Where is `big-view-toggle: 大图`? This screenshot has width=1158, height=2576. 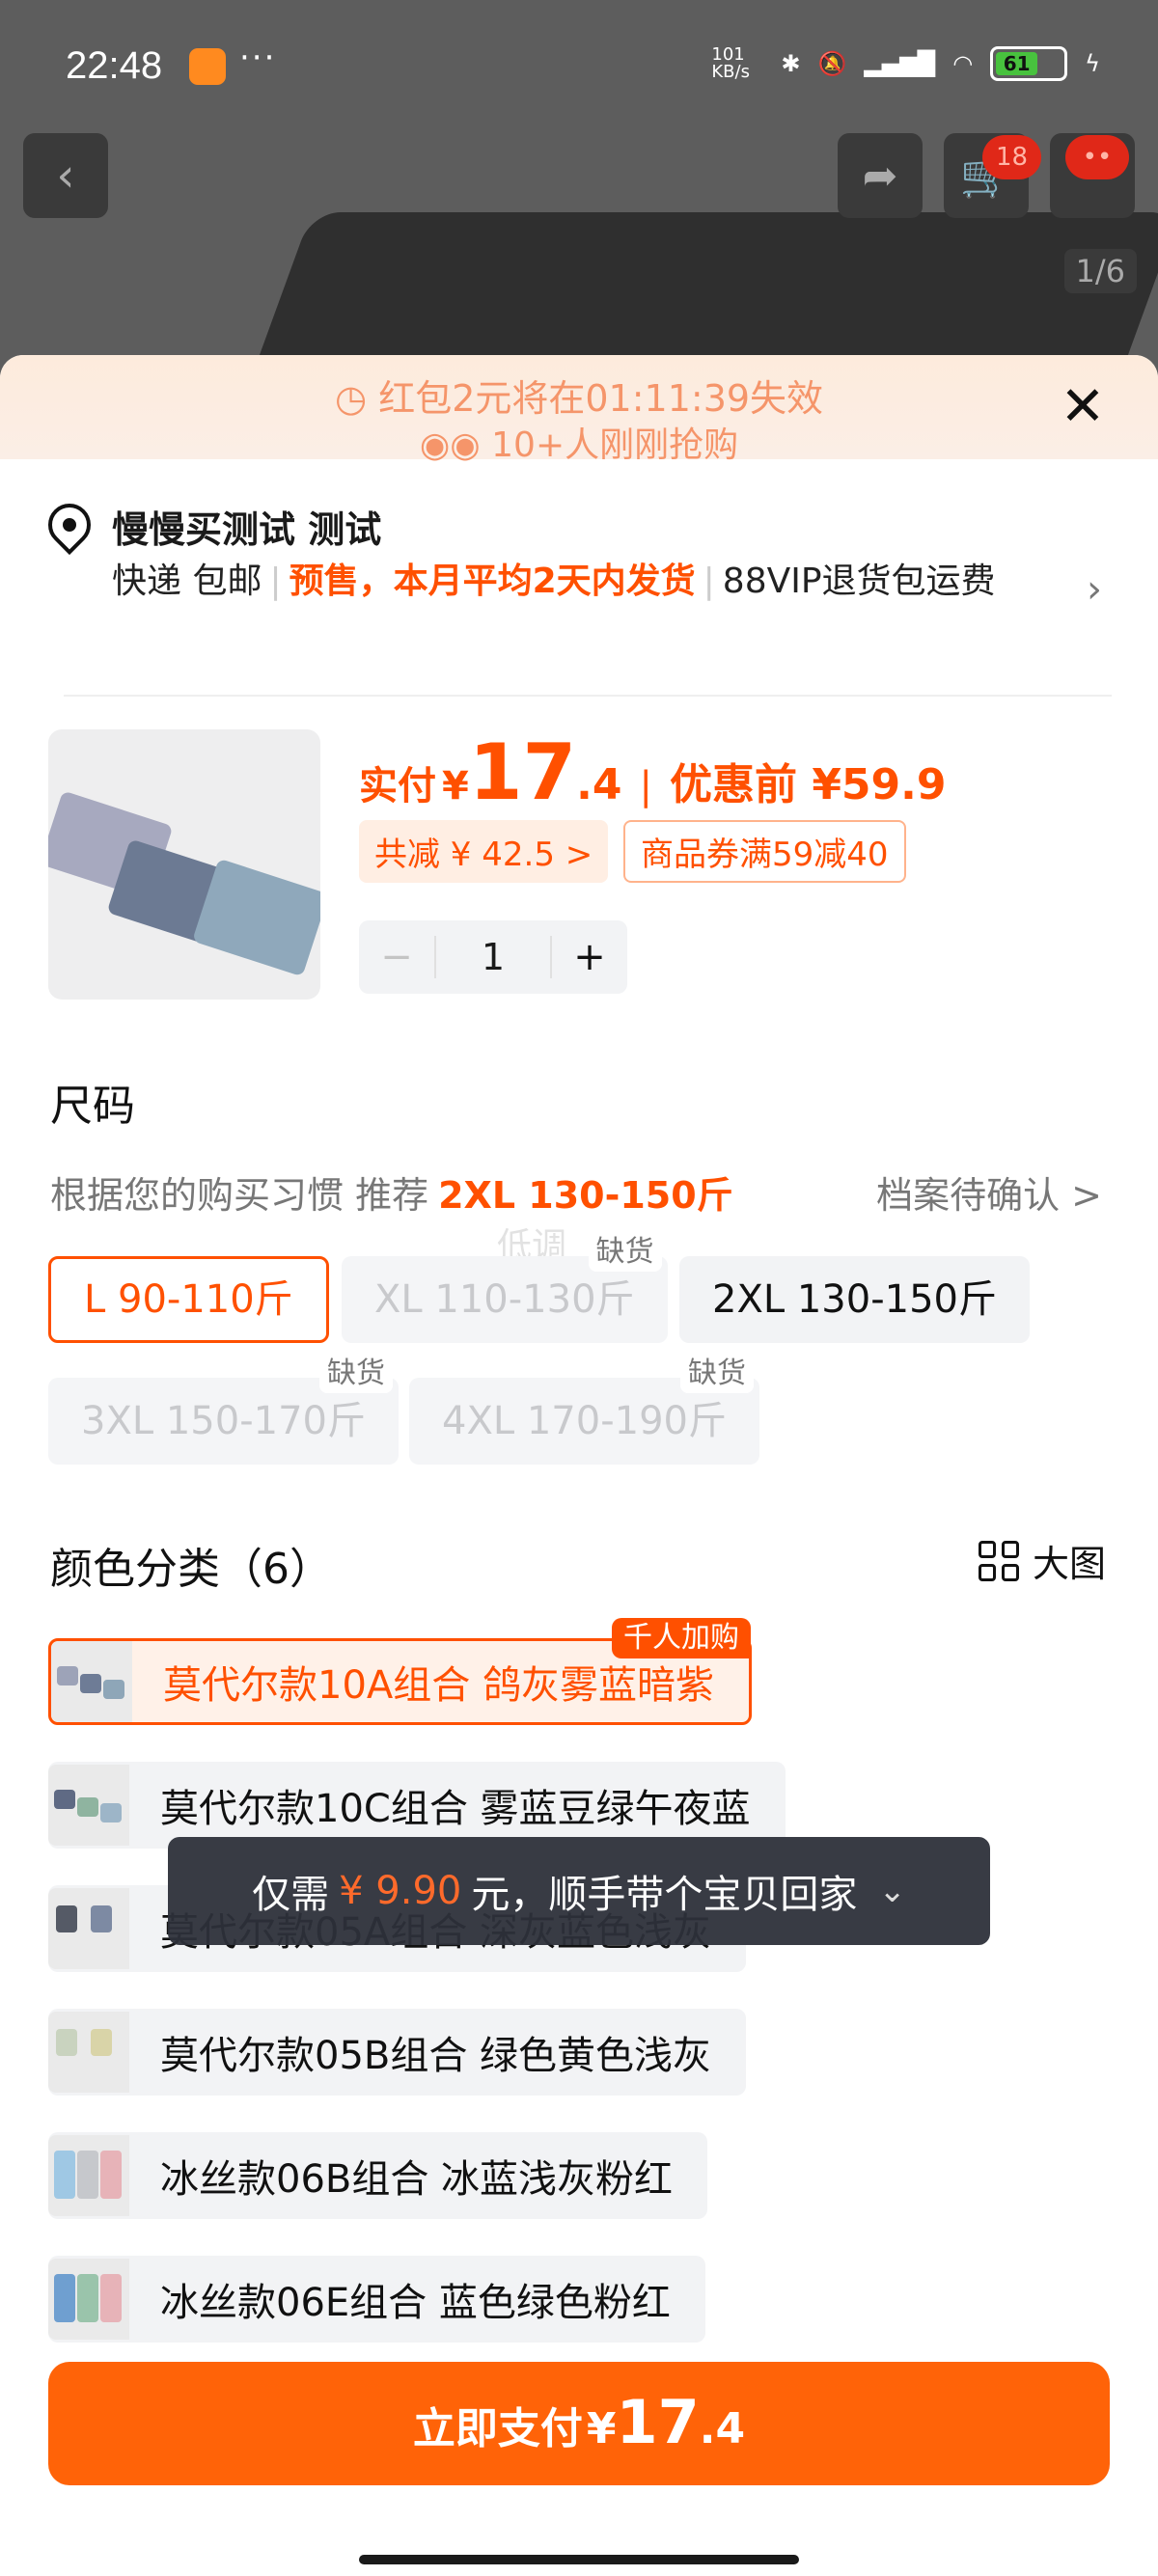
big-view-toggle: 大图 is located at coordinates (1042, 1561).